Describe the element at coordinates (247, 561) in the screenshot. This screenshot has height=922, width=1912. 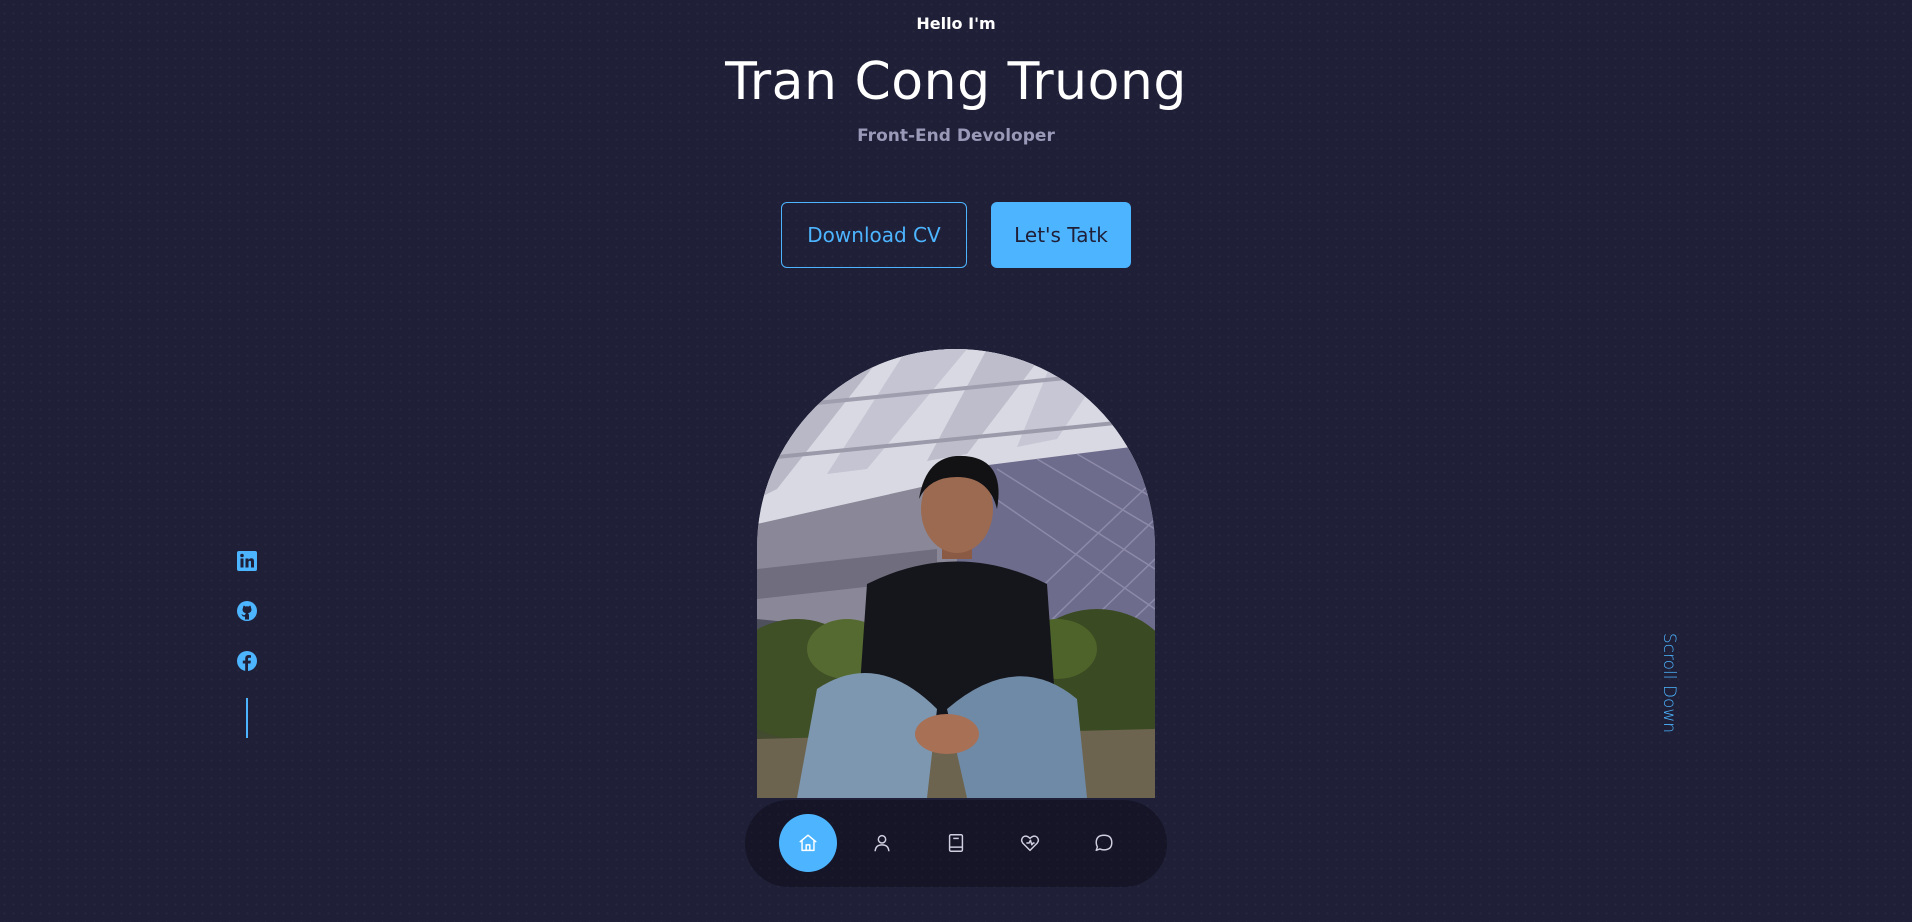
I see `linkedin-icon` at that location.